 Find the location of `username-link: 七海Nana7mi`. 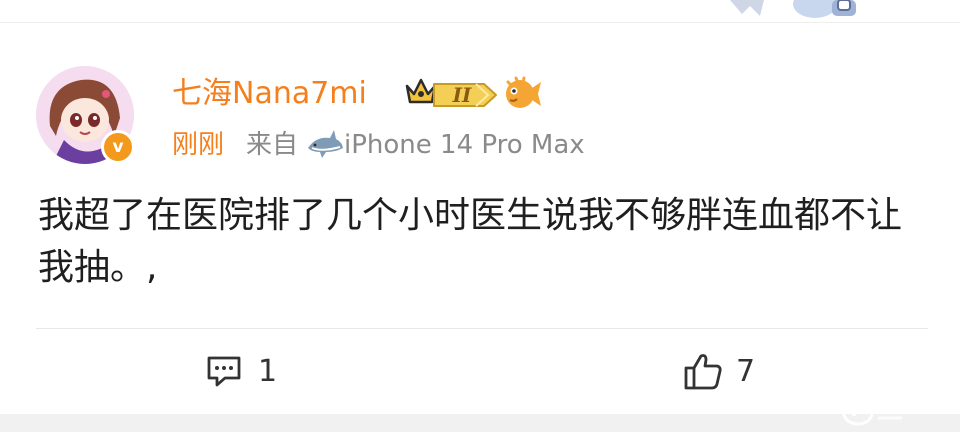

username-link: 七海Nana7mi is located at coordinates (269, 94).